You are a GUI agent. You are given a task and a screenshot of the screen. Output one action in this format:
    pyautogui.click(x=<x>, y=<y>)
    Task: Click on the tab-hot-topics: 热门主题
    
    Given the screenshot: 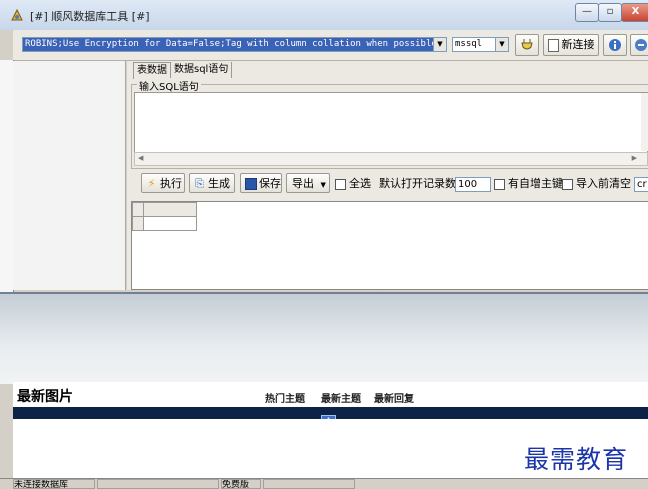 What is the action you would take?
    pyautogui.click(x=285, y=397)
    